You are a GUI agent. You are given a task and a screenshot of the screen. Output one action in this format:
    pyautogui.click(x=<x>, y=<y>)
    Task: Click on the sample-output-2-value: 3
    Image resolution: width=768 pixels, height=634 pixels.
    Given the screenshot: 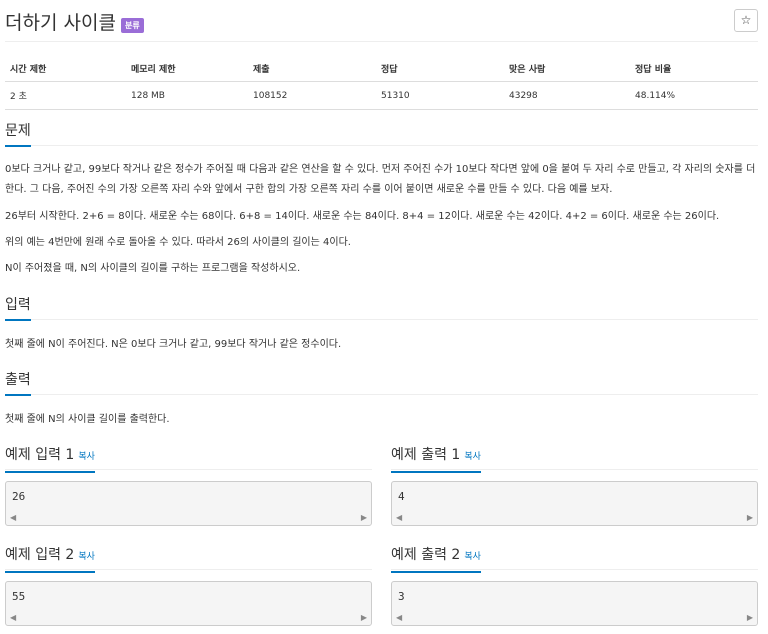 What is the action you would take?
    pyautogui.click(x=401, y=596)
    